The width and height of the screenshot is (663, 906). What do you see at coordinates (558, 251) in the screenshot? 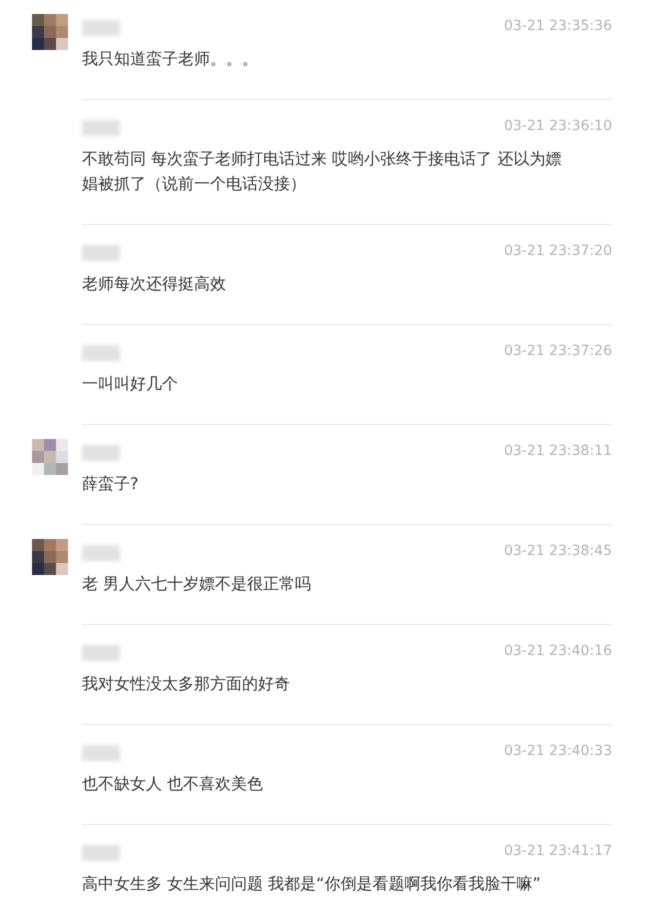
I see `message-time: 03-21 23:37:20` at bounding box center [558, 251].